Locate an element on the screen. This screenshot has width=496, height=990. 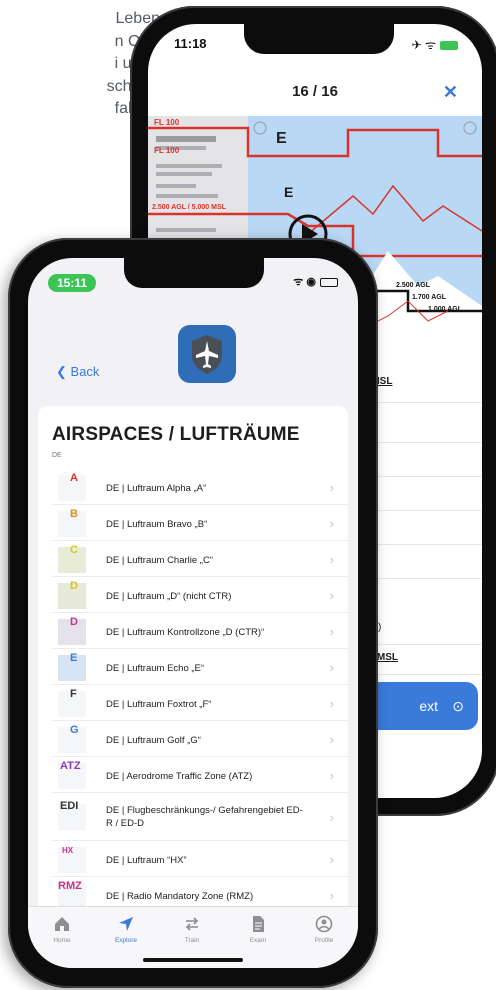
tab-train: Train is located at coordinates (192, 929).